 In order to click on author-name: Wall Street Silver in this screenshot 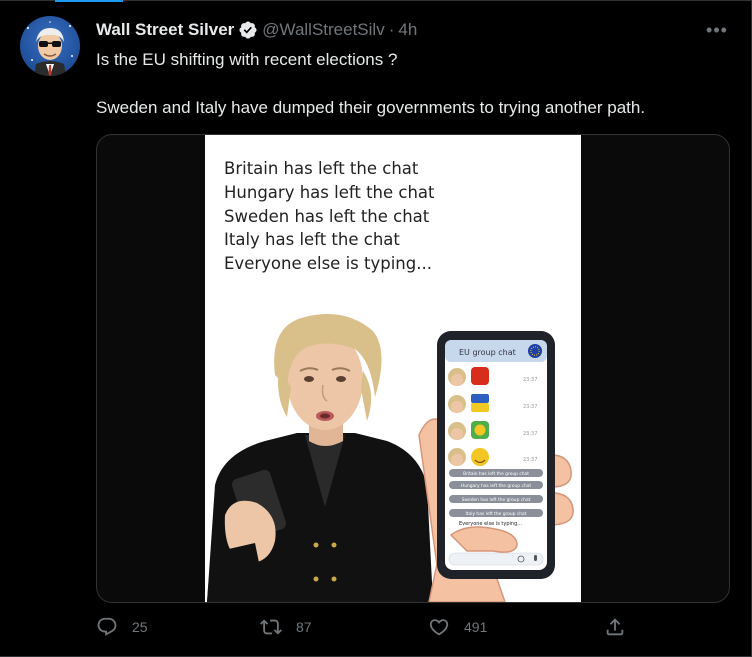, I will do `click(165, 30)`.